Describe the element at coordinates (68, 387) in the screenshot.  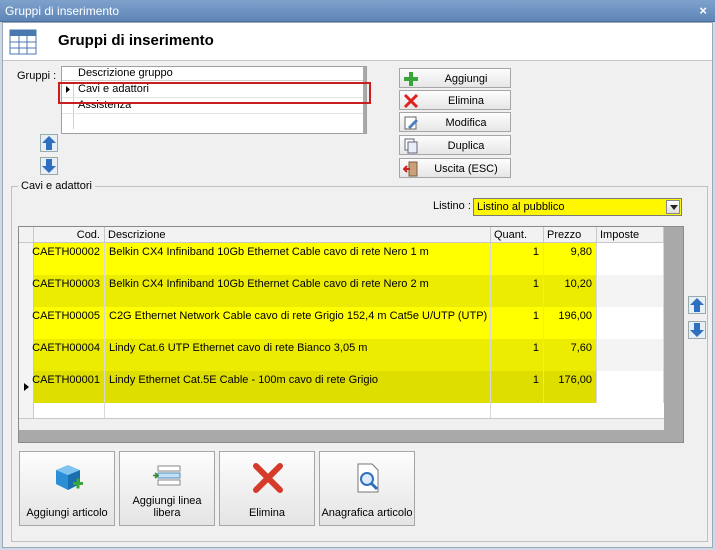
I see `cell-code: CAETH00001` at that location.